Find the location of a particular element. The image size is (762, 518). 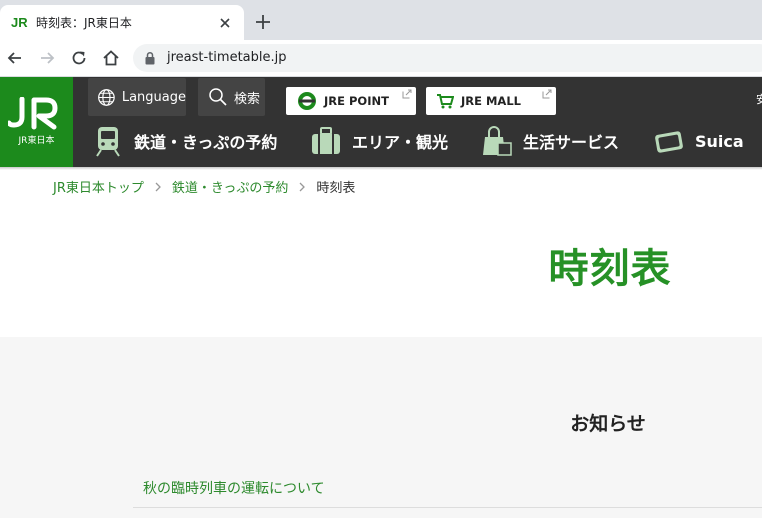

breadcrumb: JR東日本トップ 鉄道・きっぷの予約 時刻表 is located at coordinates (204, 186).